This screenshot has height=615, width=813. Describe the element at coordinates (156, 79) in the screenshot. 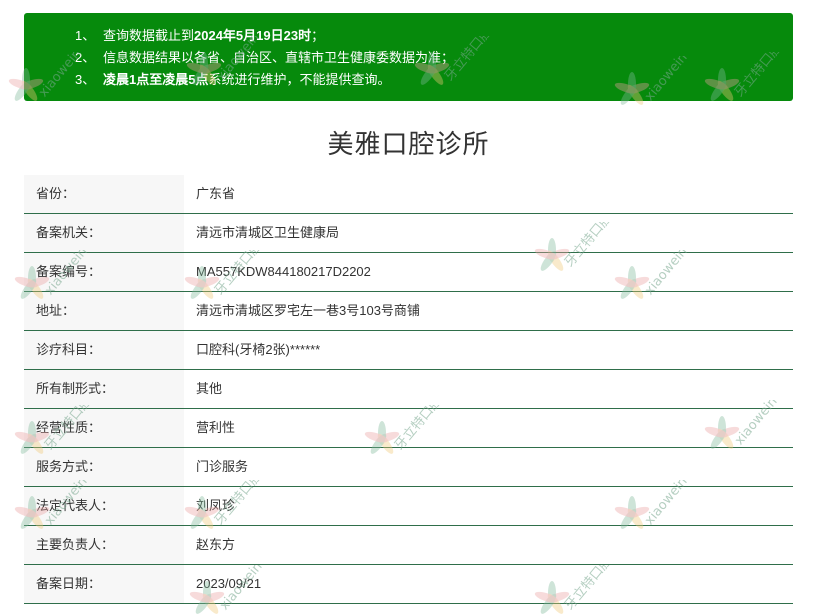

I see `notice-highlight: 凌晨1点至凌晨5点` at that location.